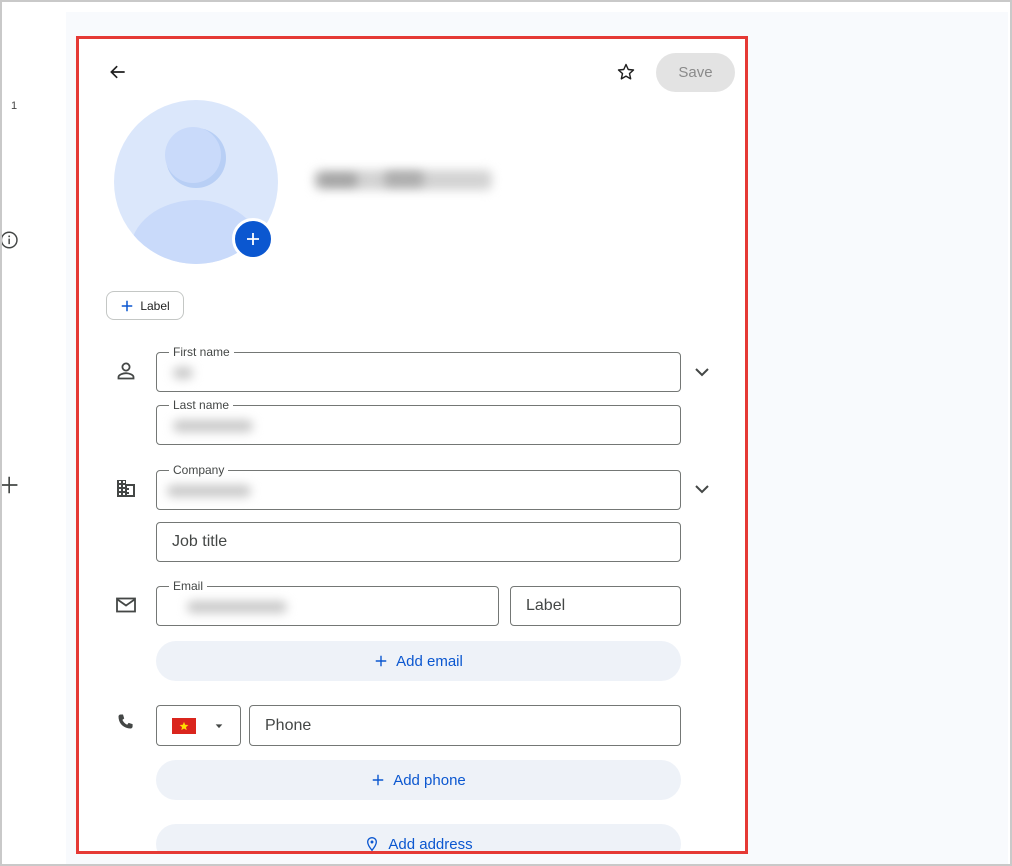 The image size is (1012, 866). What do you see at coordinates (188, 586) in the screenshot?
I see `email-label: Email` at bounding box center [188, 586].